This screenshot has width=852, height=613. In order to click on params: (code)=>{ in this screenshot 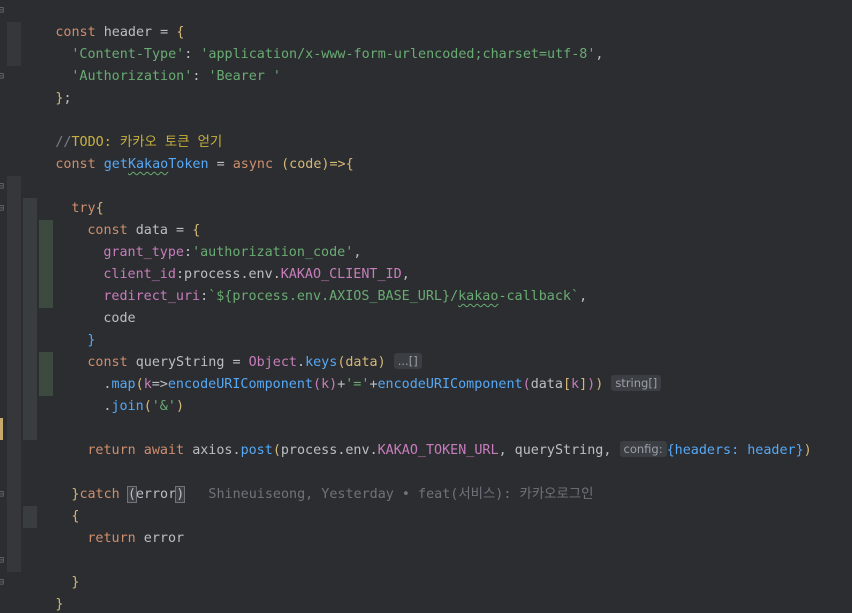, I will do `click(317, 164)`.